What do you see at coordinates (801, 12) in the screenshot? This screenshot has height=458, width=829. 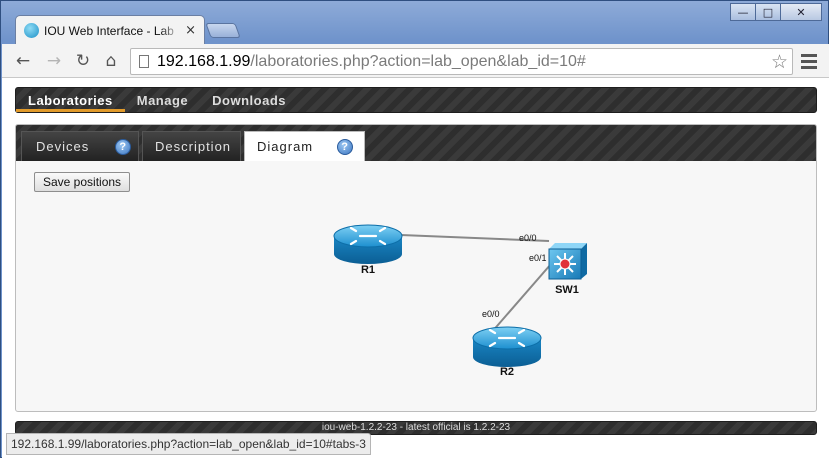 I see `close-window-button: ✕` at bounding box center [801, 12].